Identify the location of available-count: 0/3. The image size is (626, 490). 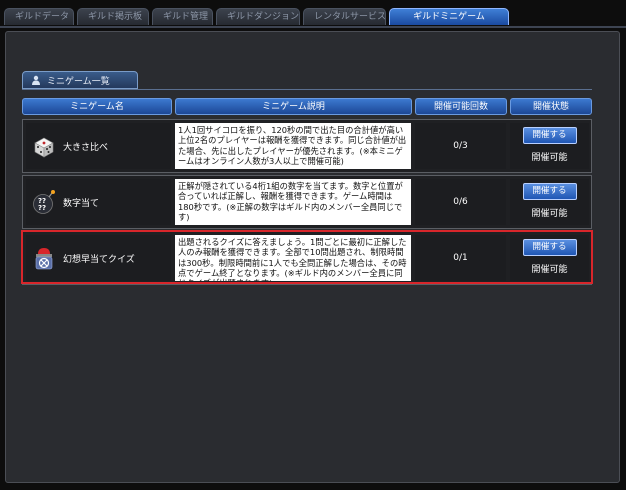
(460, 146).